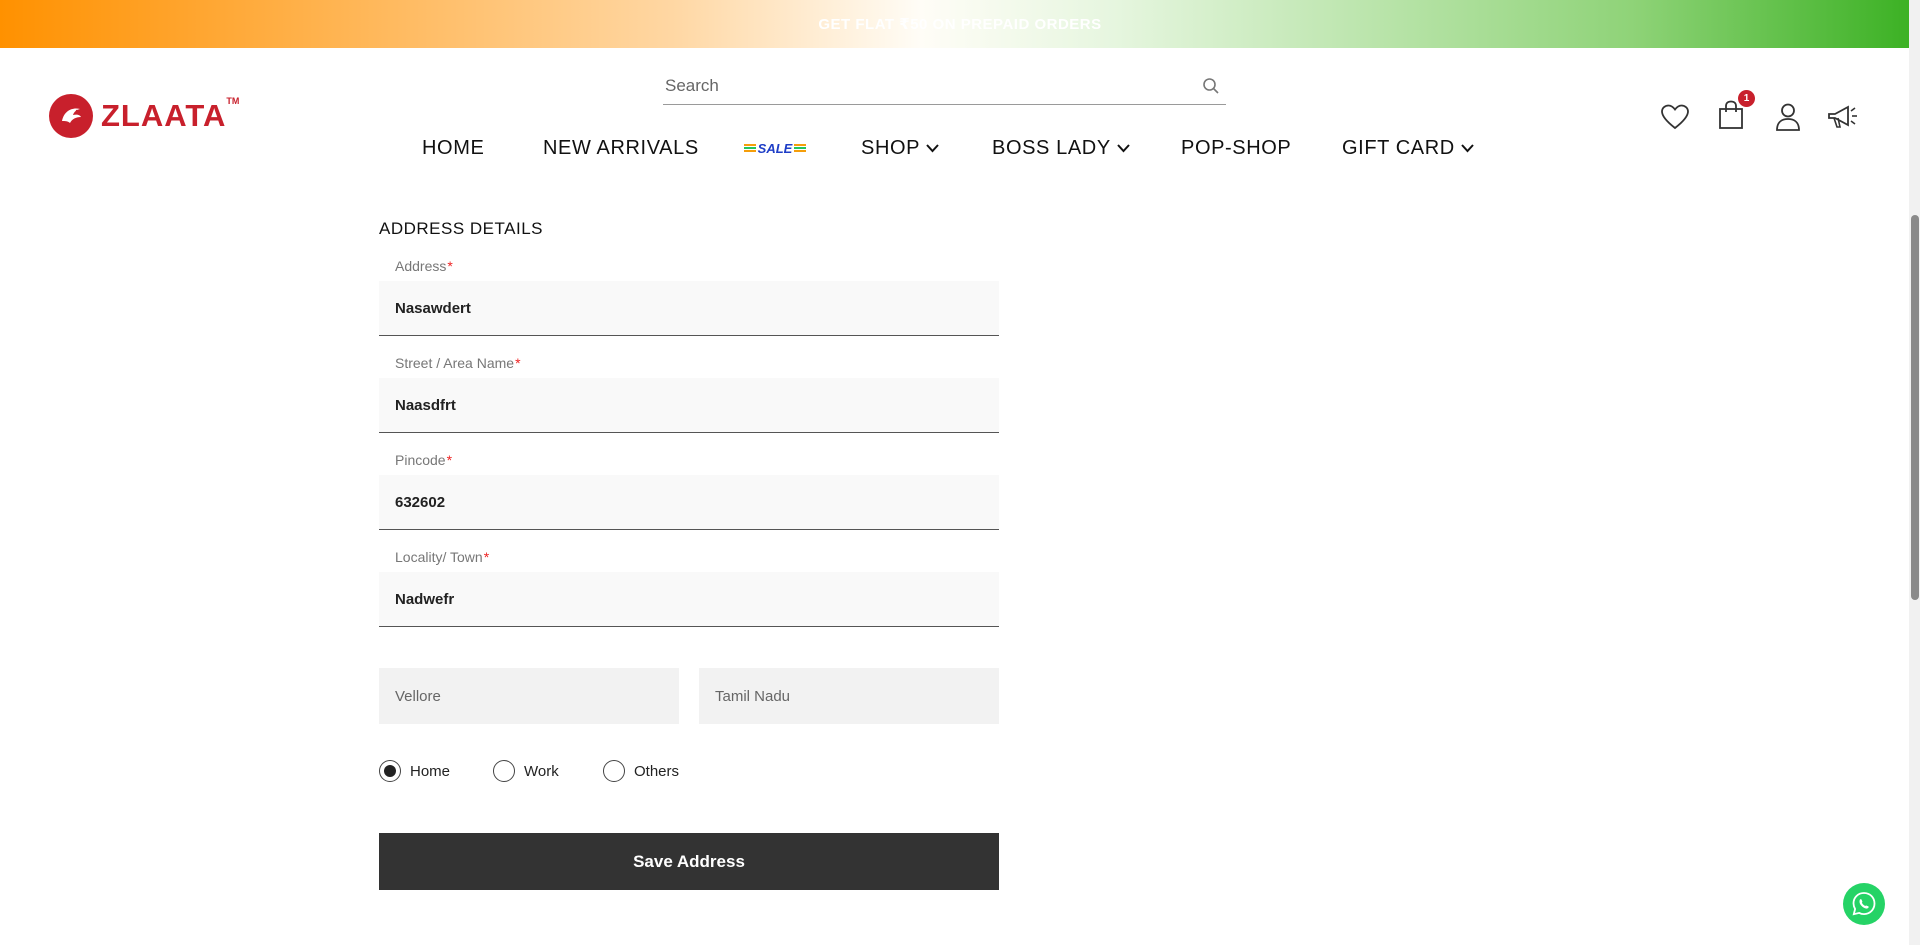  I want to click on nav-new-arrivals-label: NEW ARRIVALS, so click(621, 147).